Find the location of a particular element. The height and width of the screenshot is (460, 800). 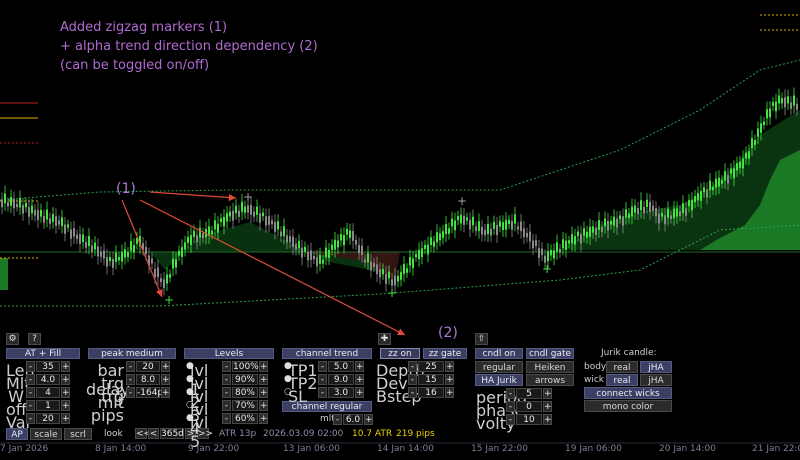

cndl-ha-jurik-button: HA Jurik is located at coordinates (499, 380).